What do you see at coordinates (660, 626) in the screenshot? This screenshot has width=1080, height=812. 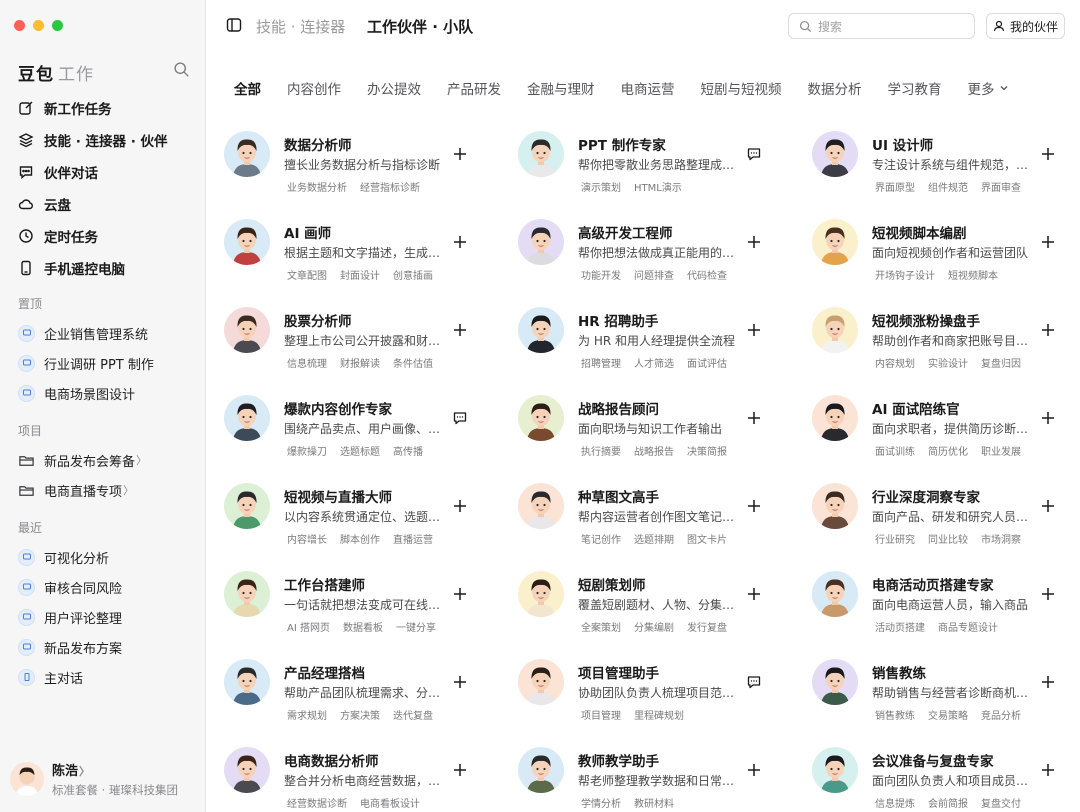 I see `partner-tags: 全案策划 分集编剧 发行复盘` at bounding box center [660, 626].